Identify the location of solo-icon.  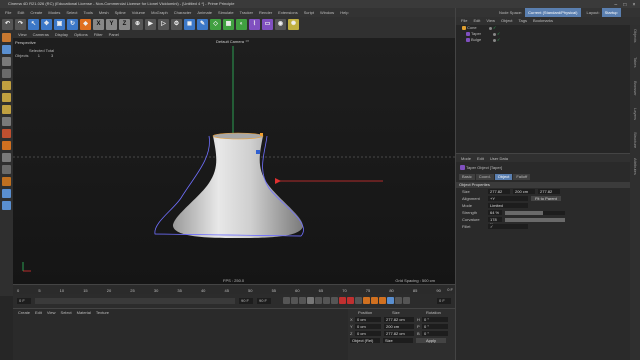
(6, 181).